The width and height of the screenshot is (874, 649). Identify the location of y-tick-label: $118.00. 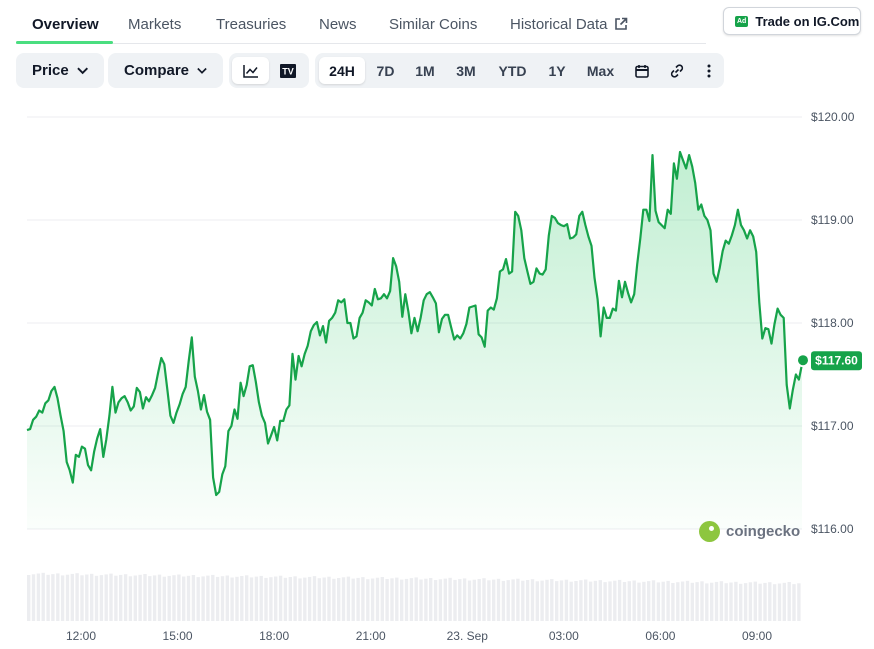
(832, 323).